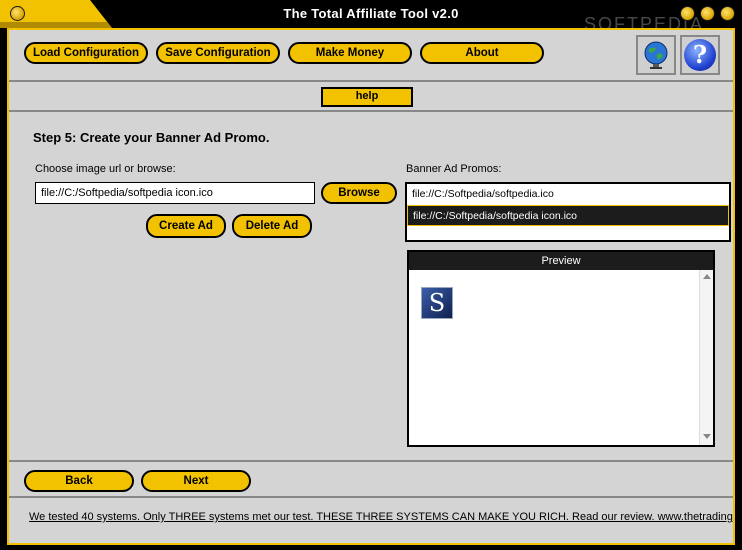 The width and height of the screenshot is (742, 550). Describe the element at coordinates (687, 13) in the screenshot. I see `minimize-window-button` at that location.